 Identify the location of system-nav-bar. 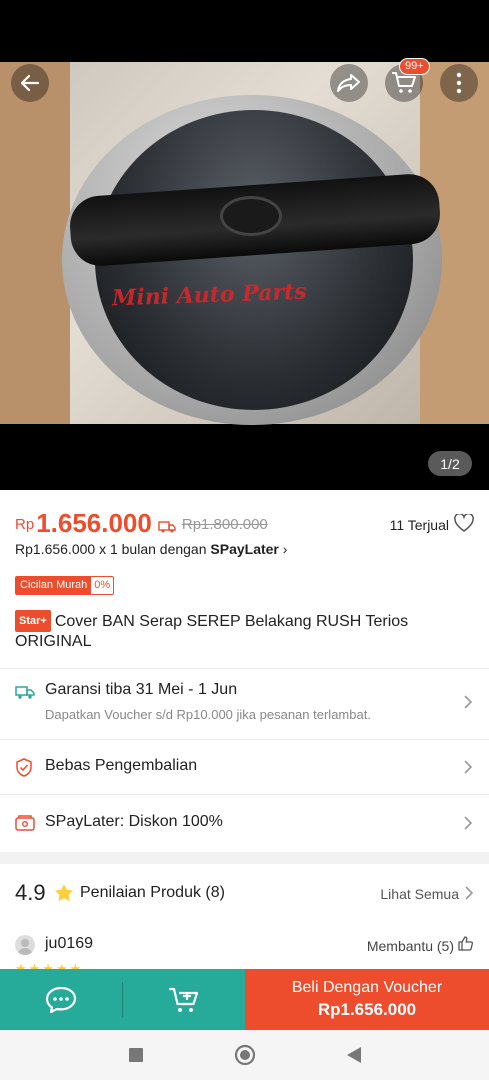
(244, 1055).